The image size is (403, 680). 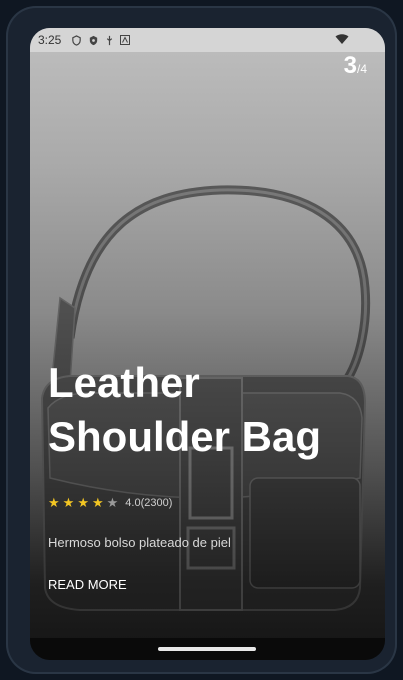 What do you see at coordinates (342, 40) in the screenshot?
I see `wifi-icon` at bounding box center [342, 40].